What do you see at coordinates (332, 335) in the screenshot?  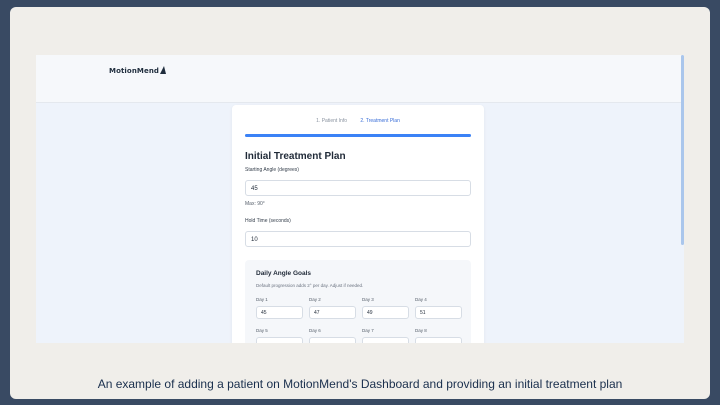 I see `day-goal: Day 6` at bounding box center [332, 335].